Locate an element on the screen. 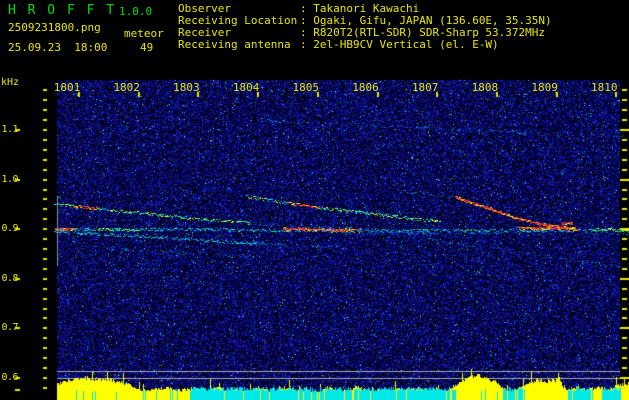 The width and height of the screenshot is (629, 400). echo-count: 49 is located at coordinates (147, 47).